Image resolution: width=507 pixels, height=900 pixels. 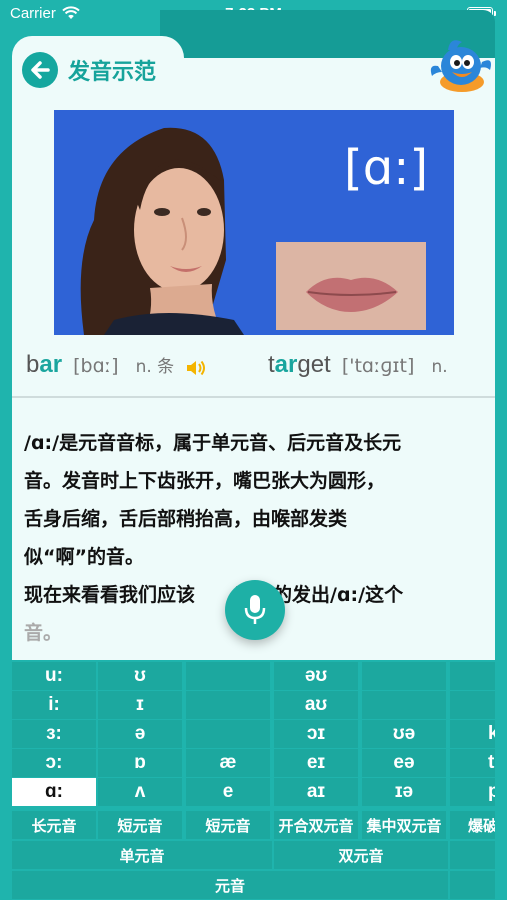 What do you see at coordinates (54, 734) in the screenshot?
I see `phoneme-cell: ɜ:` at bounding box center [54, 734].